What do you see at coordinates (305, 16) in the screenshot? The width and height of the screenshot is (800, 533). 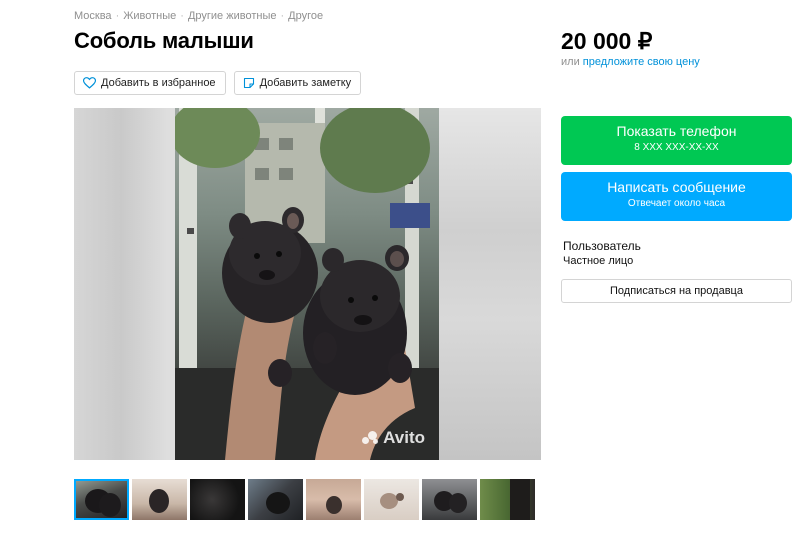 I see `breadcrumb-item-other: Другое` at bounding box center [305, 16].